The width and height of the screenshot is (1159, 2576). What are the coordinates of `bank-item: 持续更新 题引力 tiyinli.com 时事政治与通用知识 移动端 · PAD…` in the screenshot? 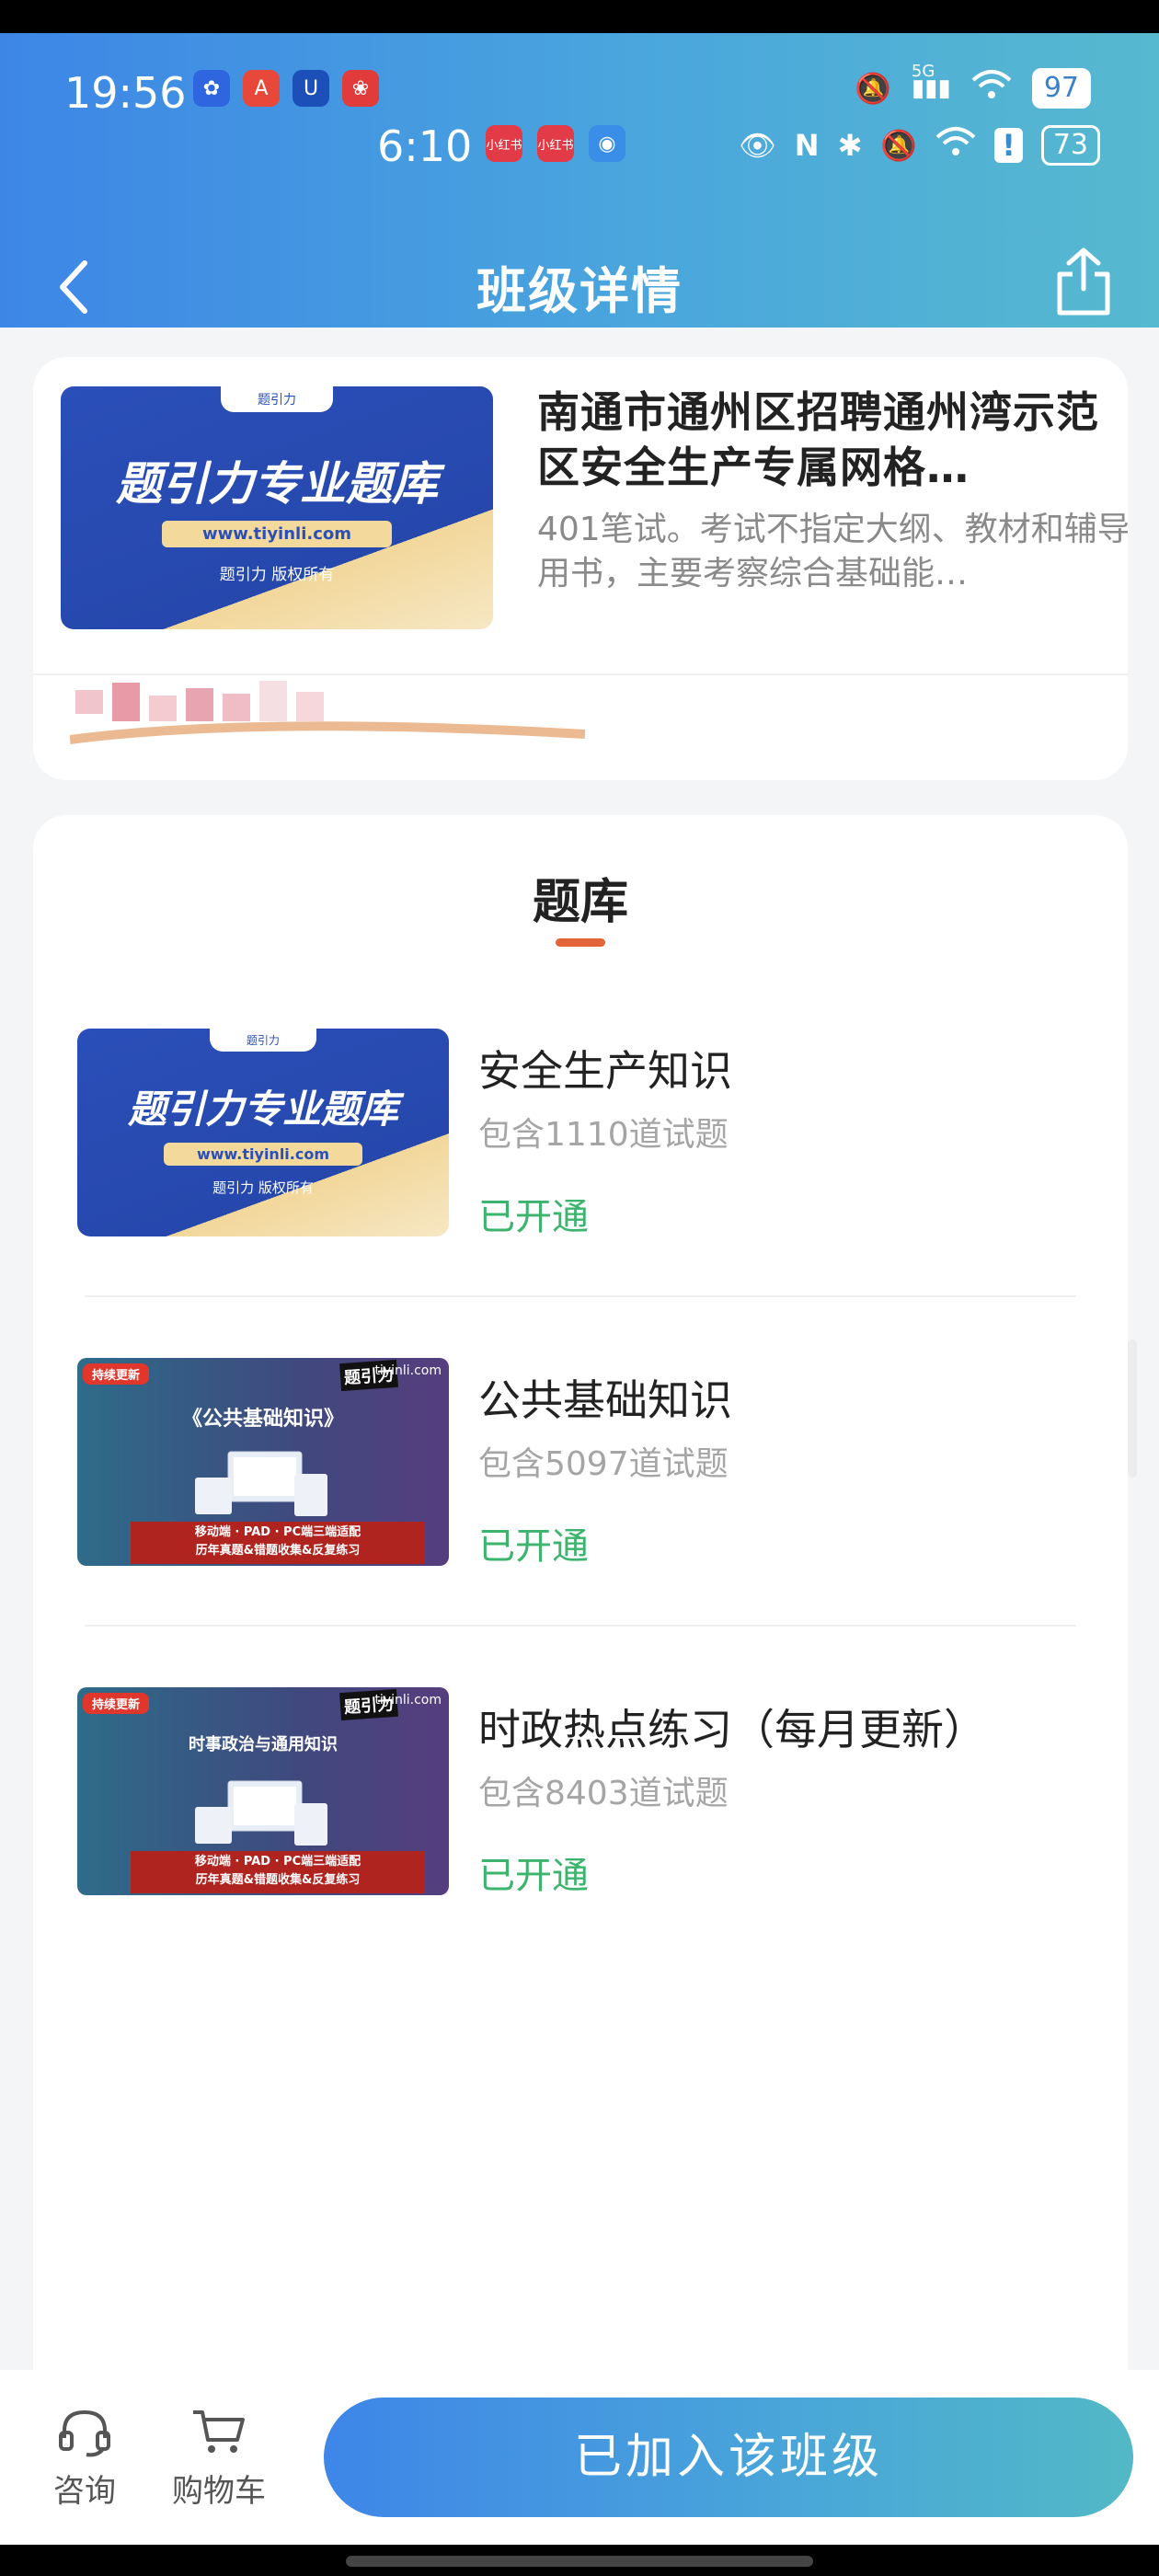 It's located at (580, 1825).